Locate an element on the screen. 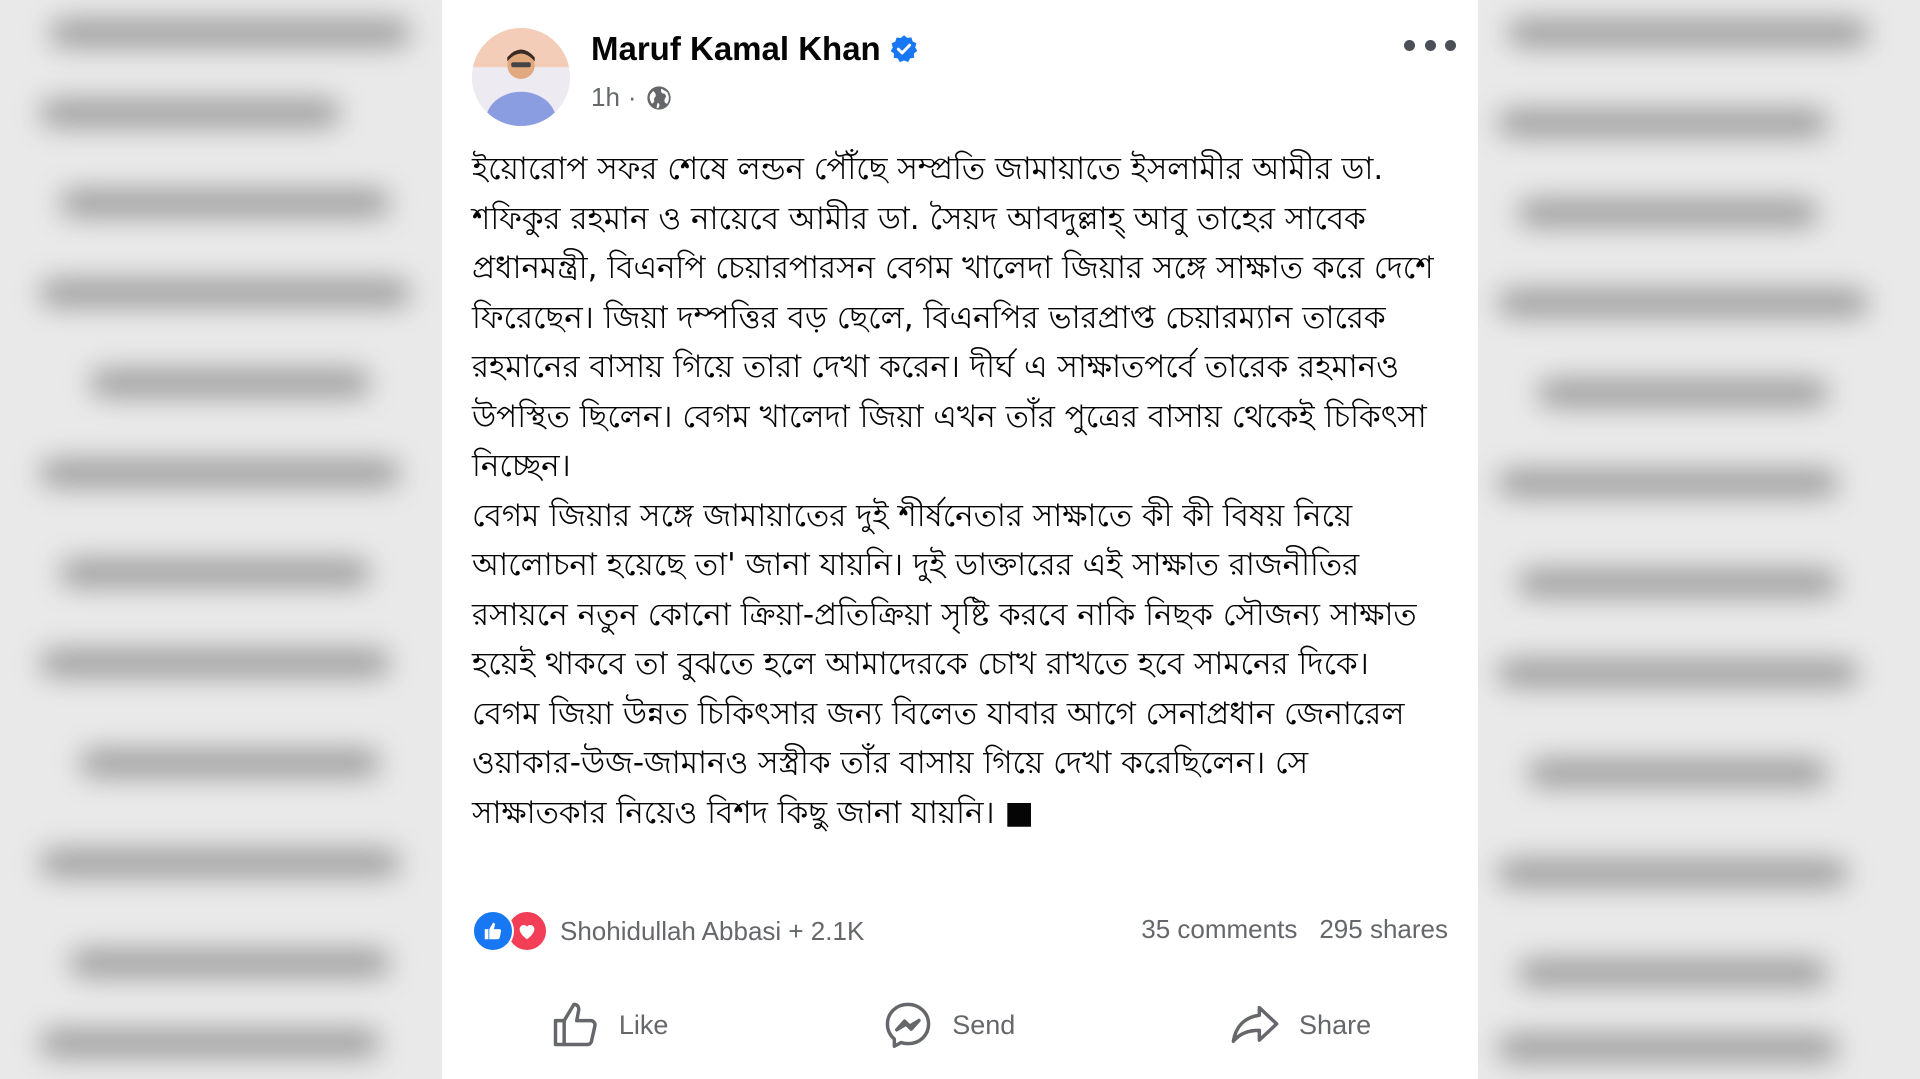 The width and height of the screenshot is (1920, 1079). avatar is located at coordinates (521, 77).